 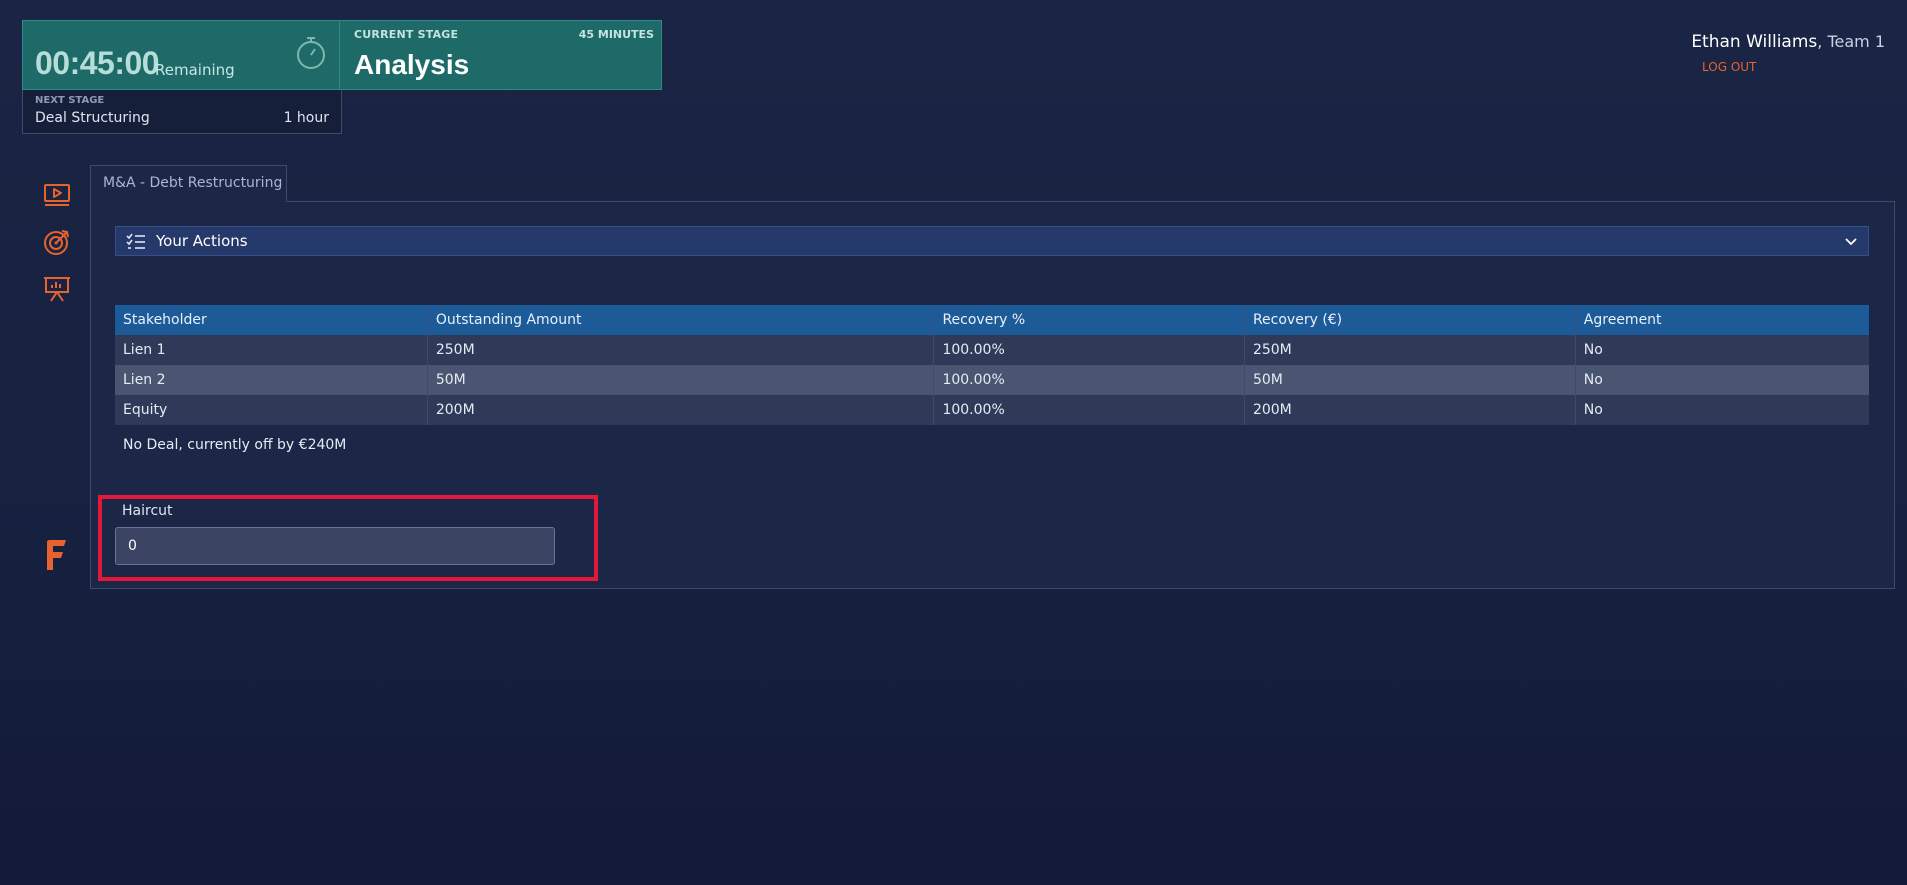 I want to click on target-icon, so click(x=57, y=242).